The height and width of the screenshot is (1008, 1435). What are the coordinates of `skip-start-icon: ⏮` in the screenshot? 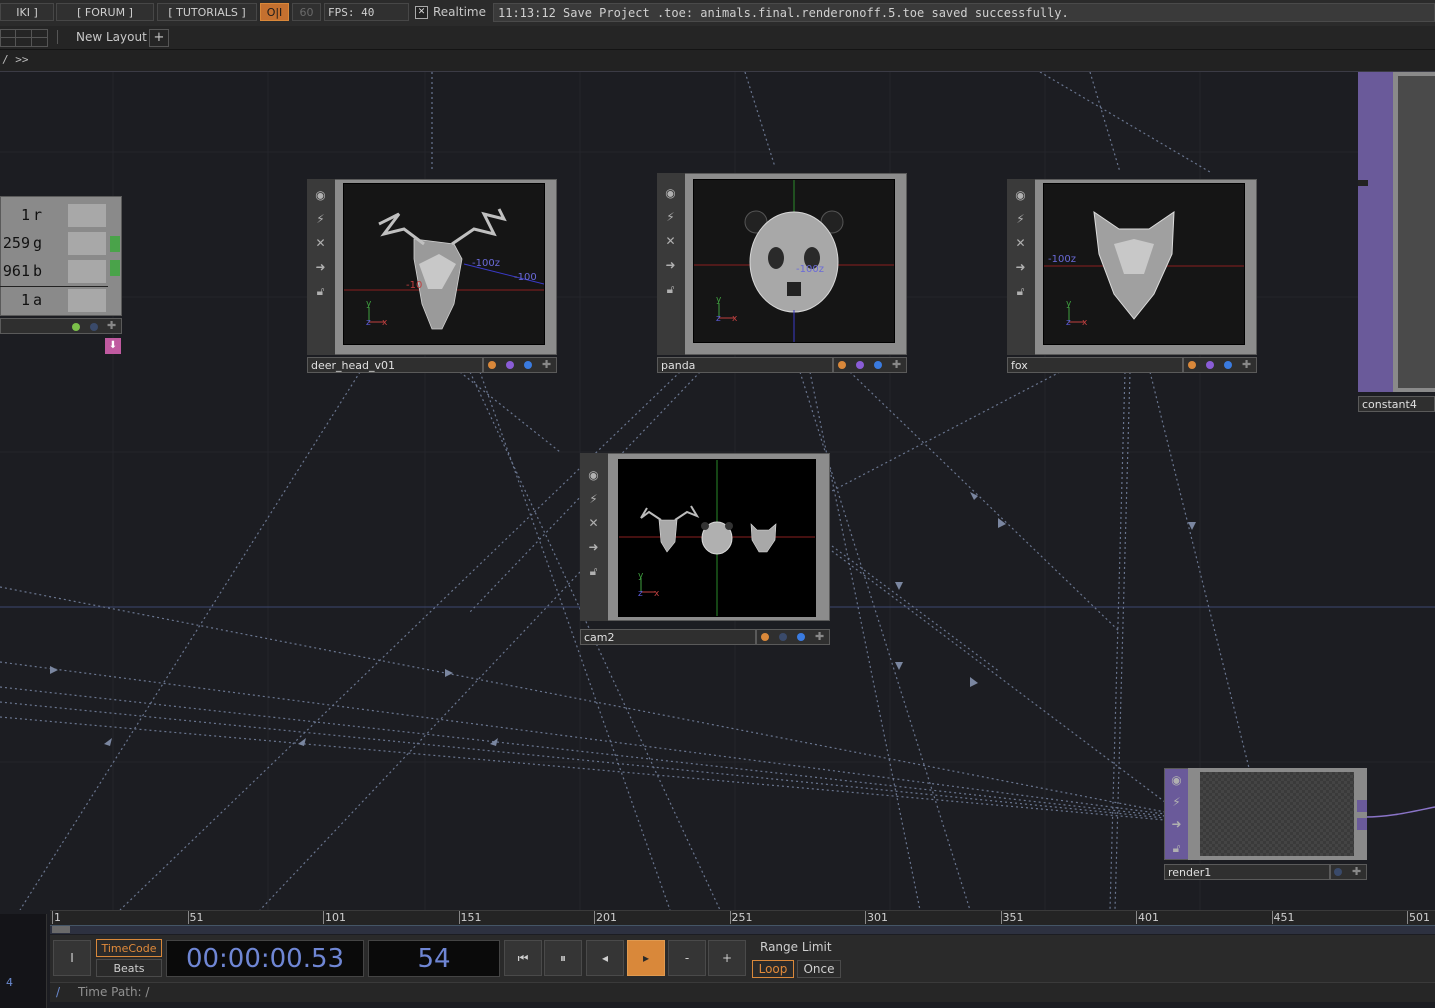 It's located at (523, 958).